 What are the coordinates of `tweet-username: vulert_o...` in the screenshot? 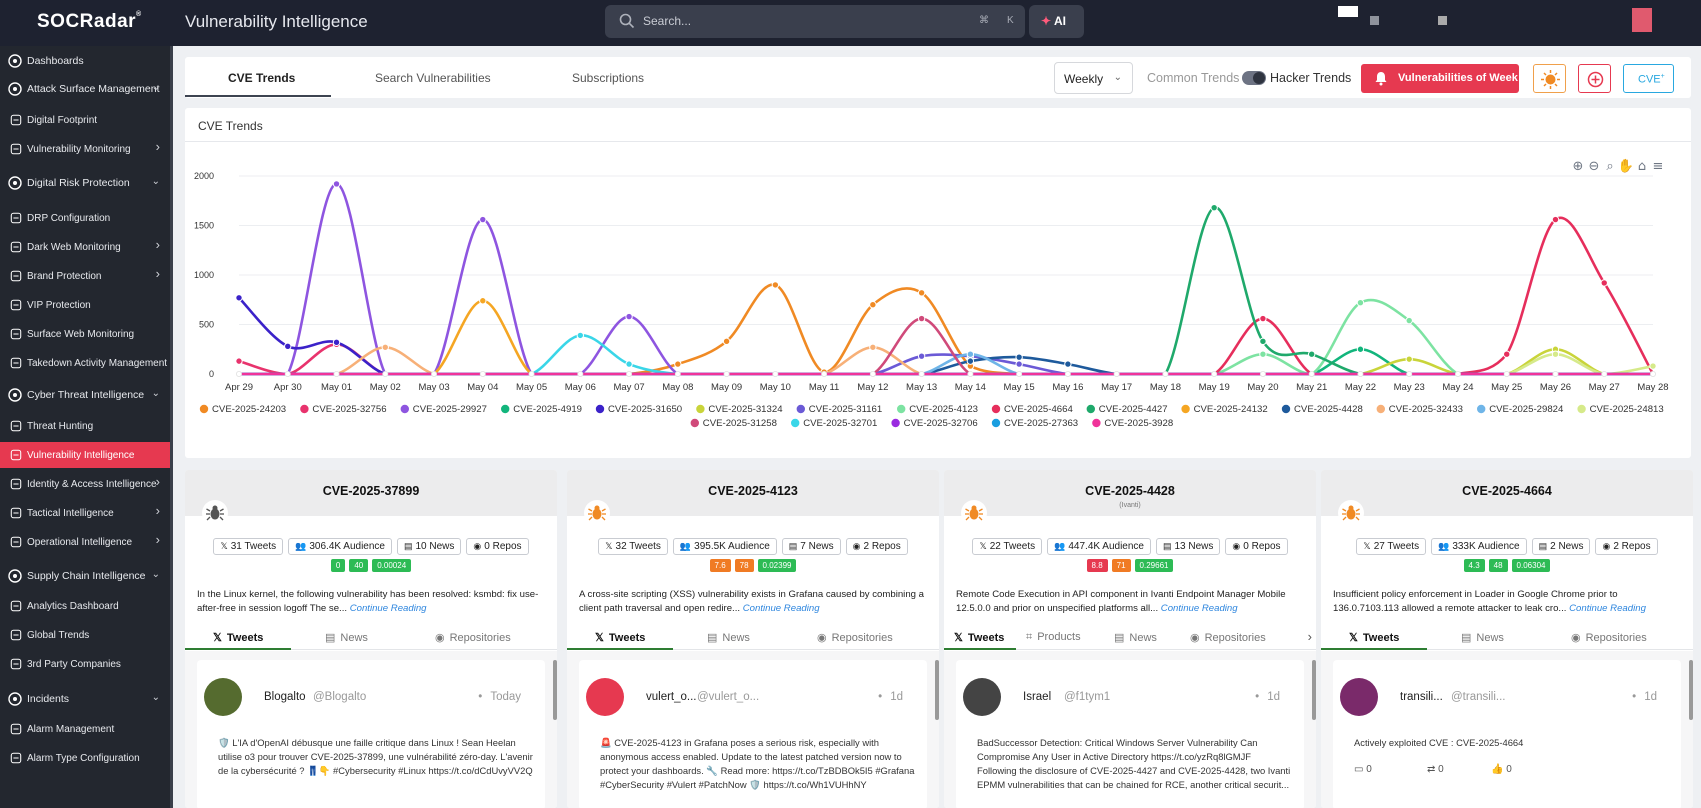 It's located at (671, 697).